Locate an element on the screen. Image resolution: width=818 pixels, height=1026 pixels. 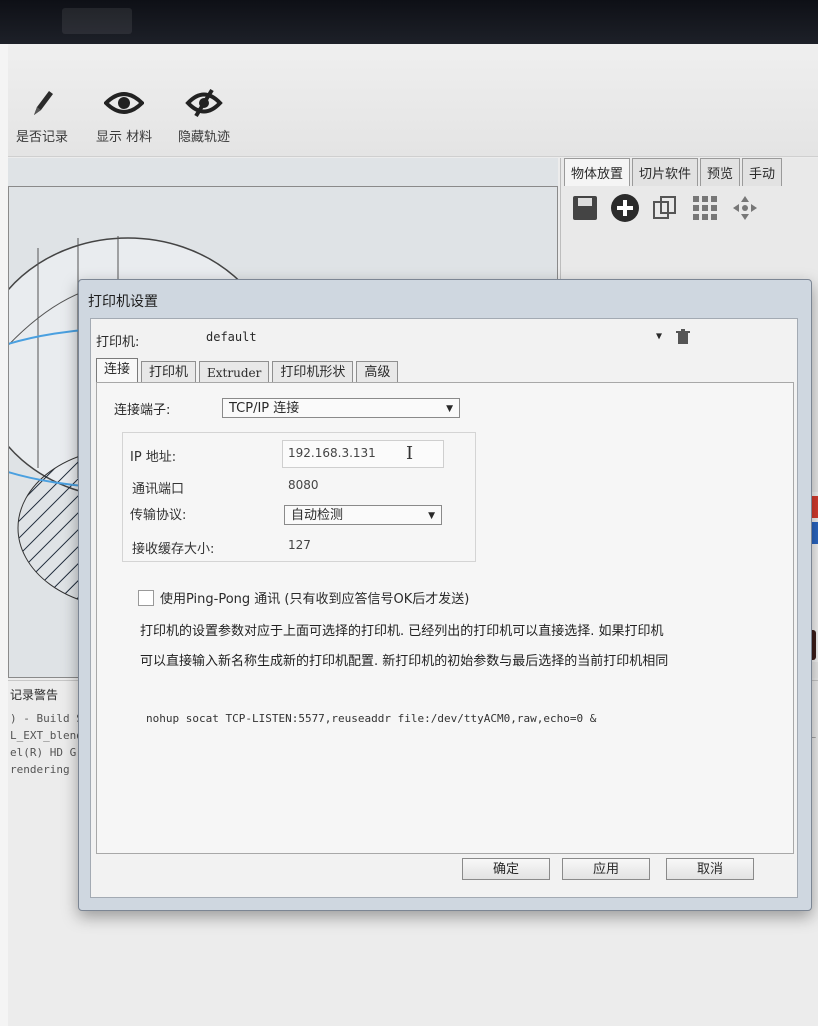
port-label: 通讯端口 is located at coordinates (158, 489).